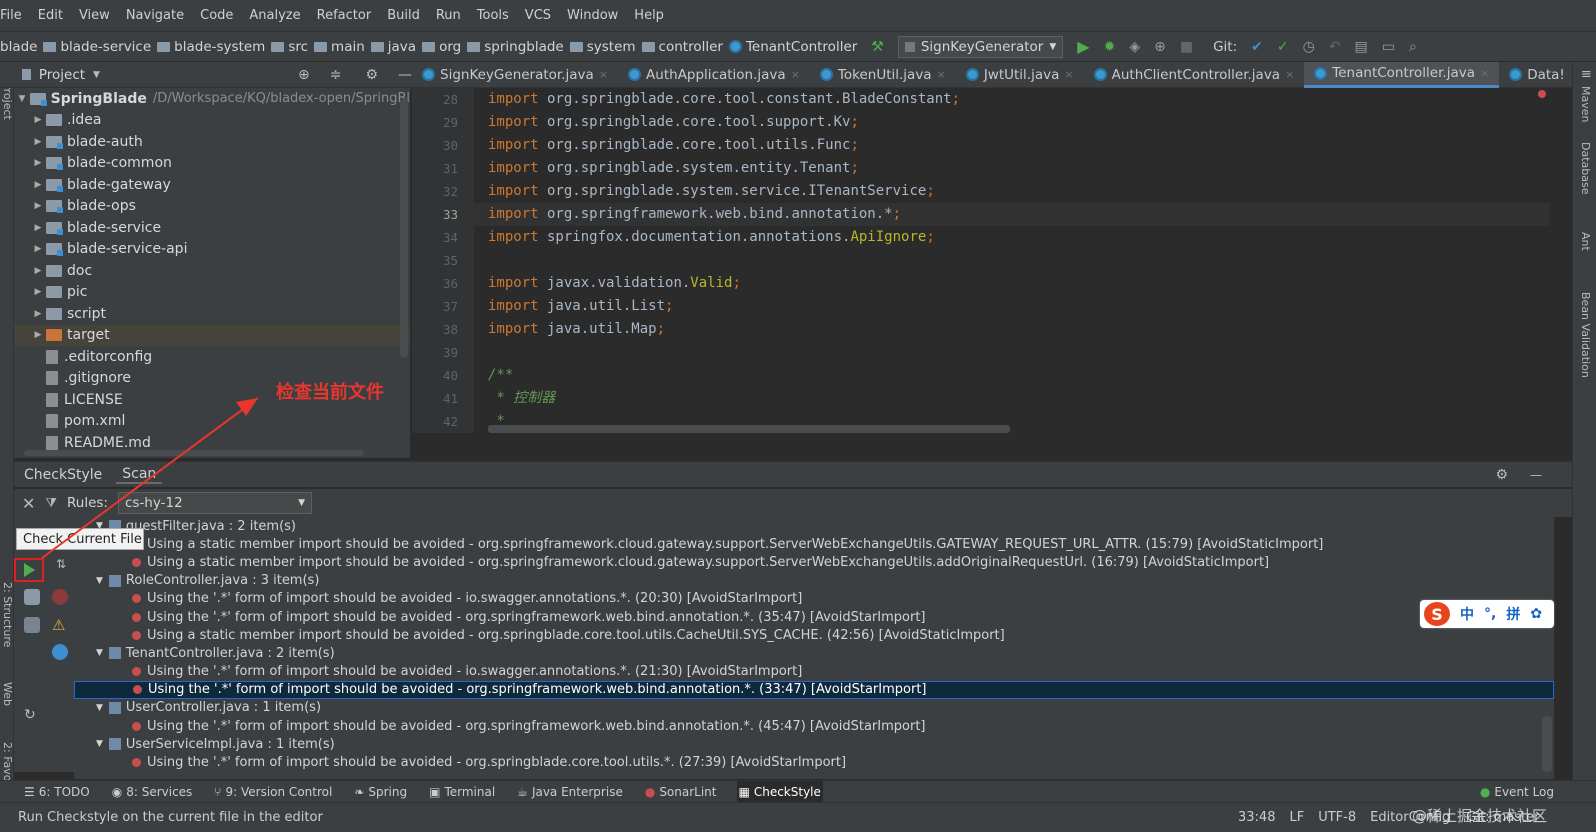 The height and width of the screenshot is (832, 1596). What do you see at coordinates (212, 207) in the screenshot?
I see `tree-item-blade-ops: ▶ blade-ops` at bounding box center [212, 207].